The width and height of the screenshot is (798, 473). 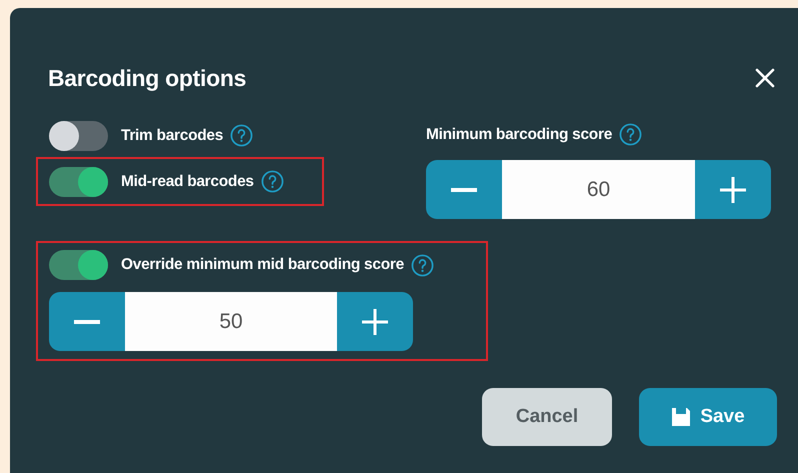 I want to click on cancel-button: Cancel, so click(x=547, y=417).